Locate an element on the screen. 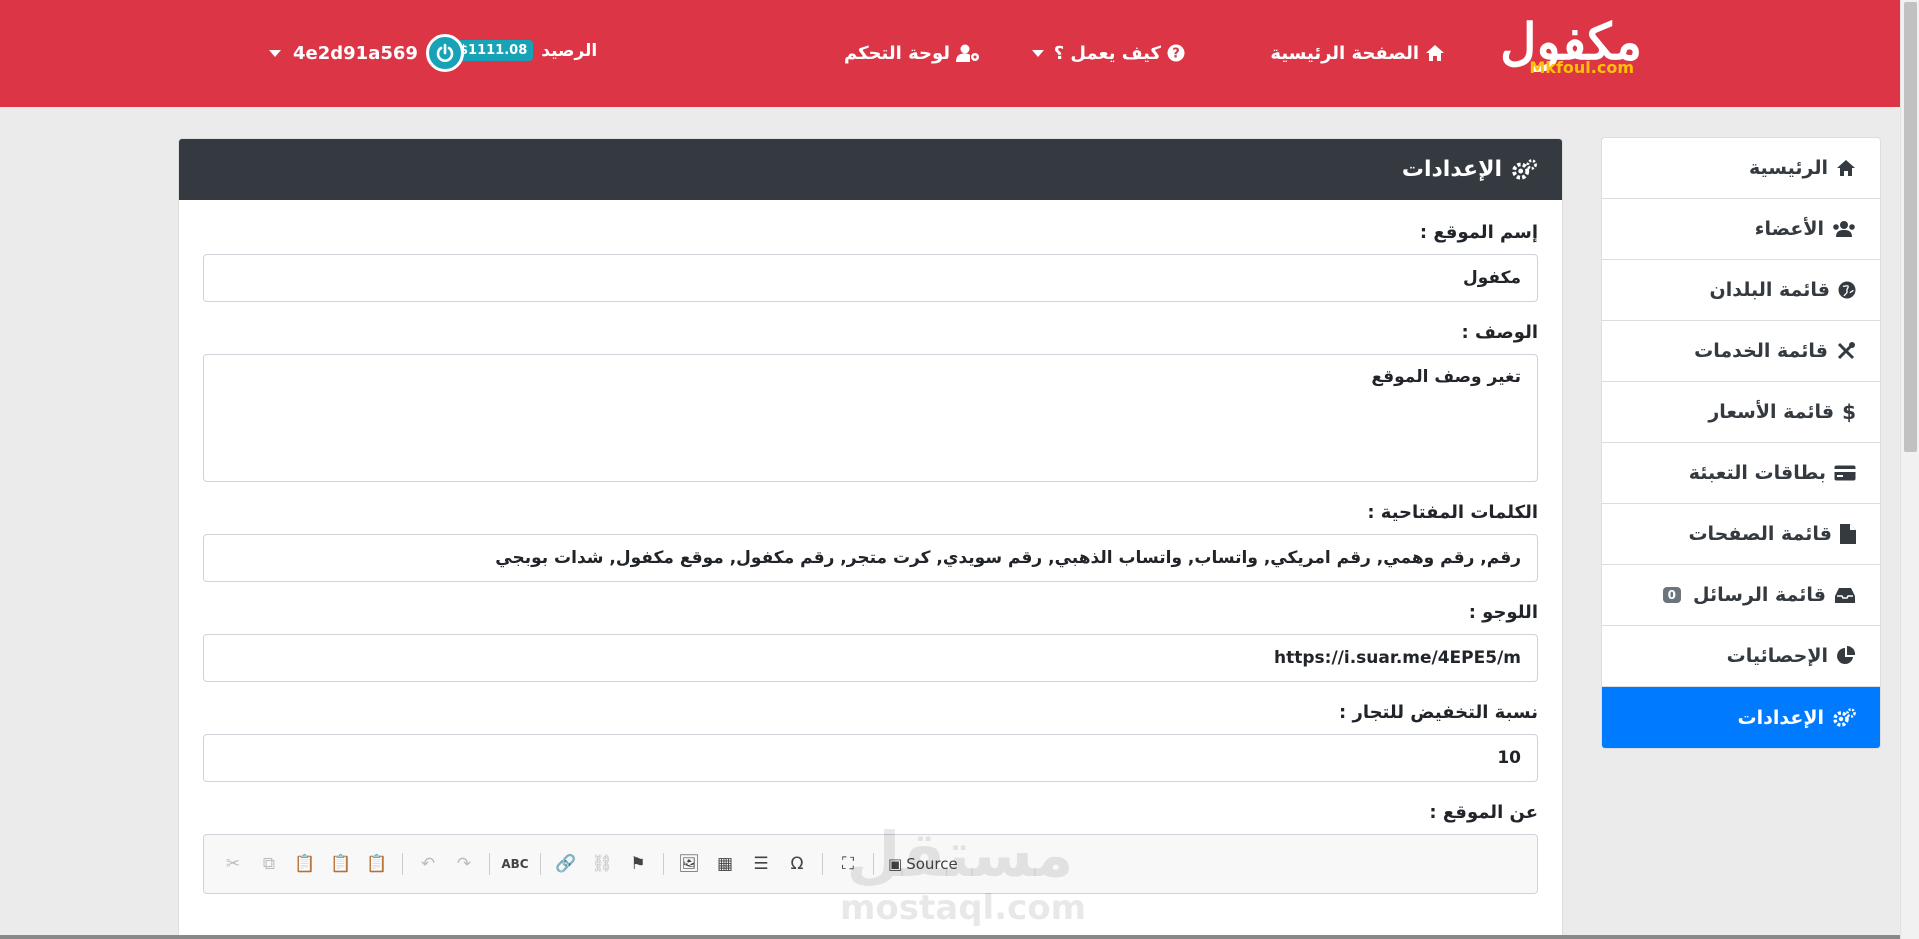  sidebar-item-label: قائمة الأسعار is located at coordinates (1771, 412).